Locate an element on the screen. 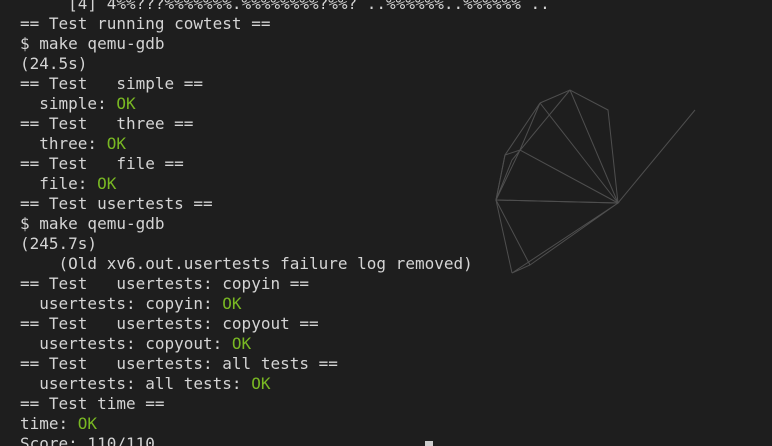  terminal-line: file: OK is located at coordinates (285, 184).